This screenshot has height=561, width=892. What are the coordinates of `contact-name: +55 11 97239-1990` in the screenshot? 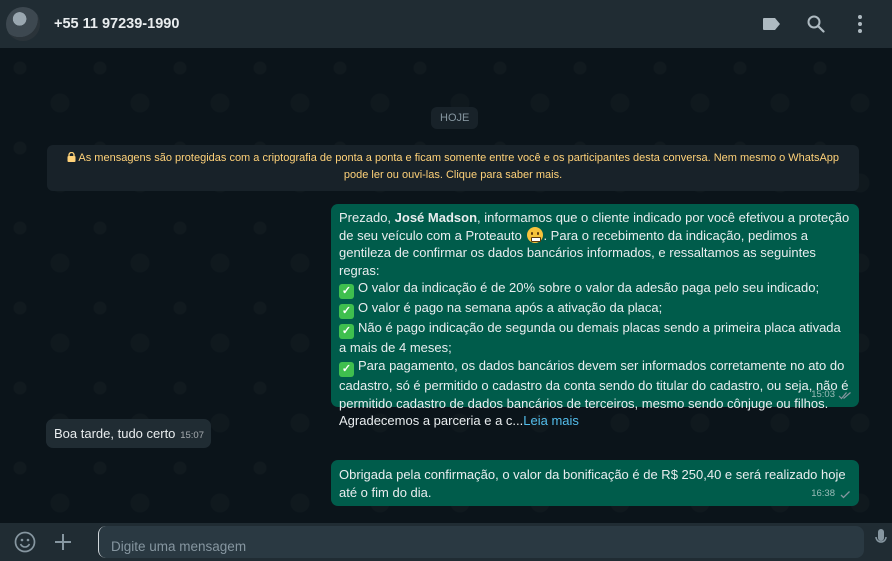 It's located at (401, 24).